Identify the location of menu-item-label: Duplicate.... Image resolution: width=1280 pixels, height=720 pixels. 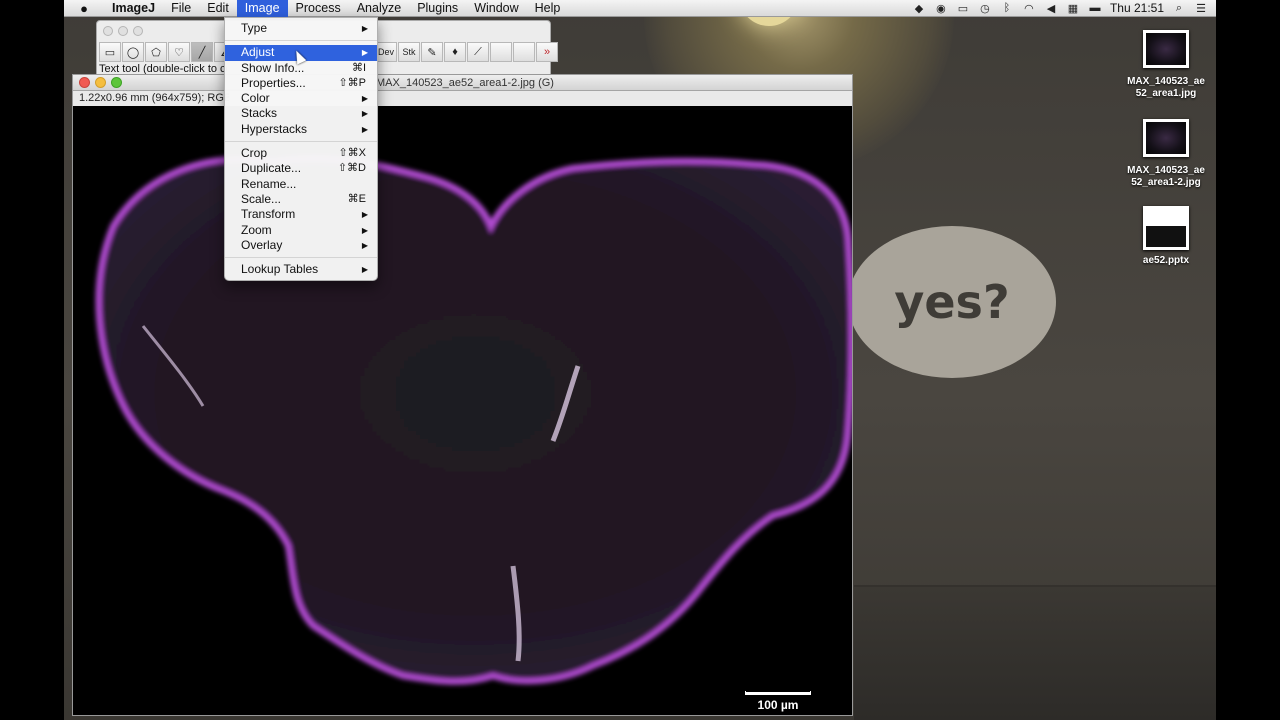
(271, 168).